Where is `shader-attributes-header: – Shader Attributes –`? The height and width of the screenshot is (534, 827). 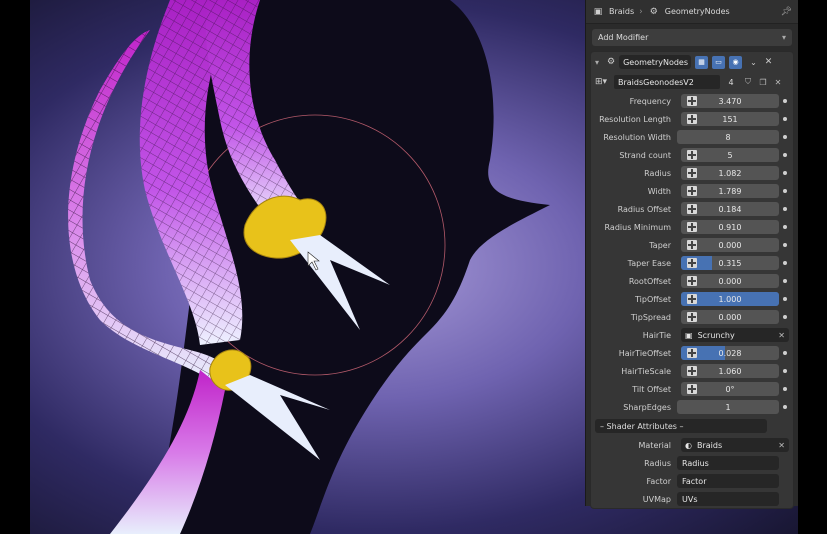 shader-attributes-header: – Shader Attributes – is located at coordinates (681, 426).